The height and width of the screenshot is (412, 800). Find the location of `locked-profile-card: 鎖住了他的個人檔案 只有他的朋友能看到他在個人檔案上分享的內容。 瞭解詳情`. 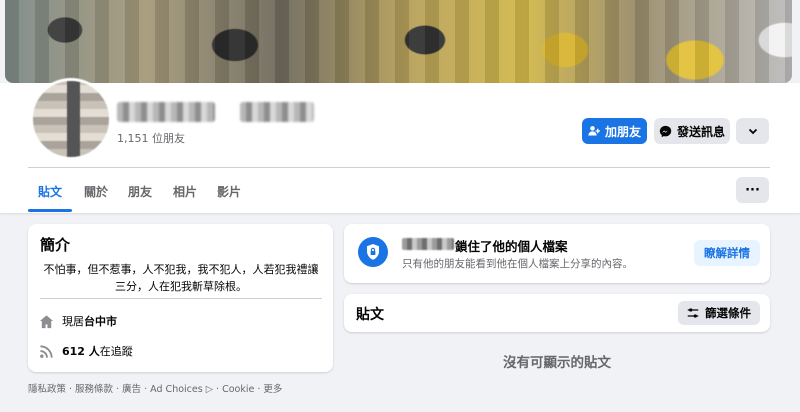

locked-profile-card: 鎖住了他的個人檔案 只有他的朋友能看到他在個人檔案上分享的內容。 瞭解詳情 is located at coordinates (557, 253).